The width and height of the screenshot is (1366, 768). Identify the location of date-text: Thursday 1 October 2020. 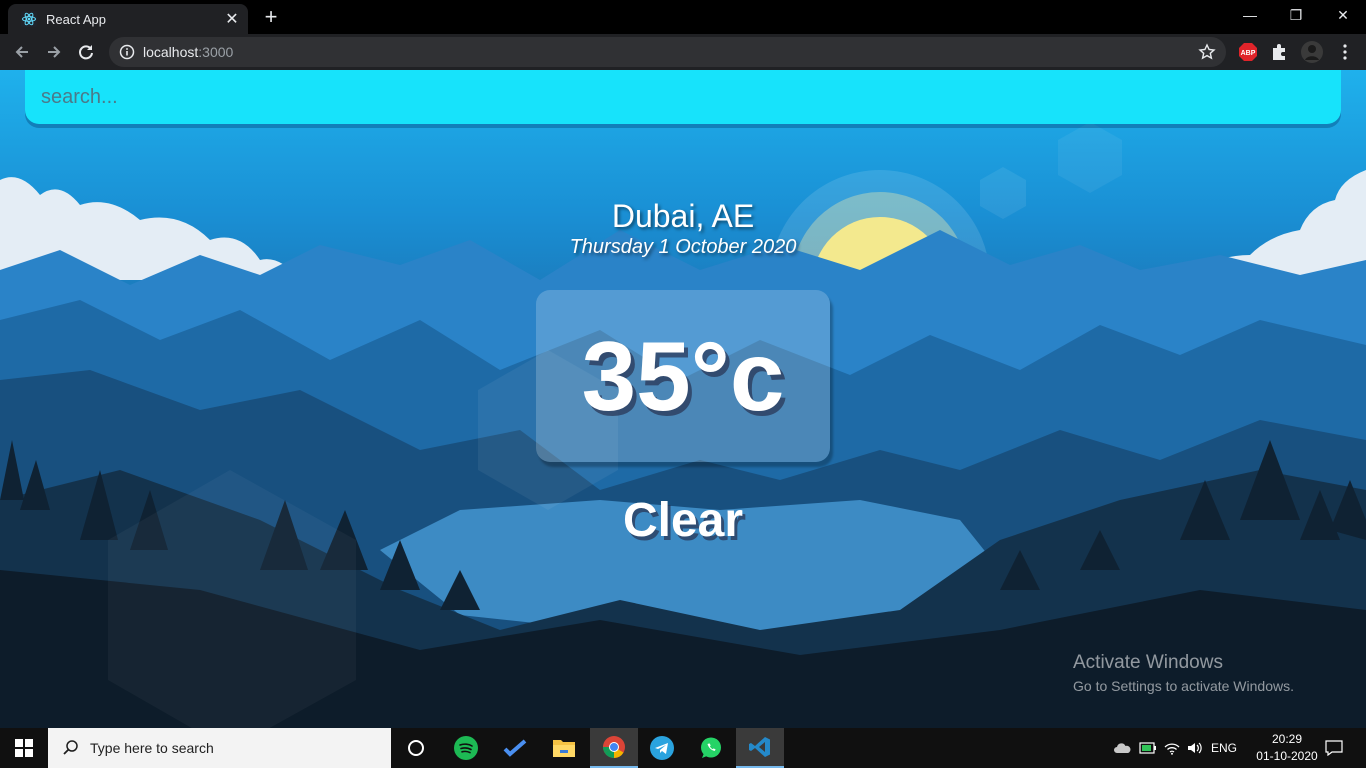
(683, 247).